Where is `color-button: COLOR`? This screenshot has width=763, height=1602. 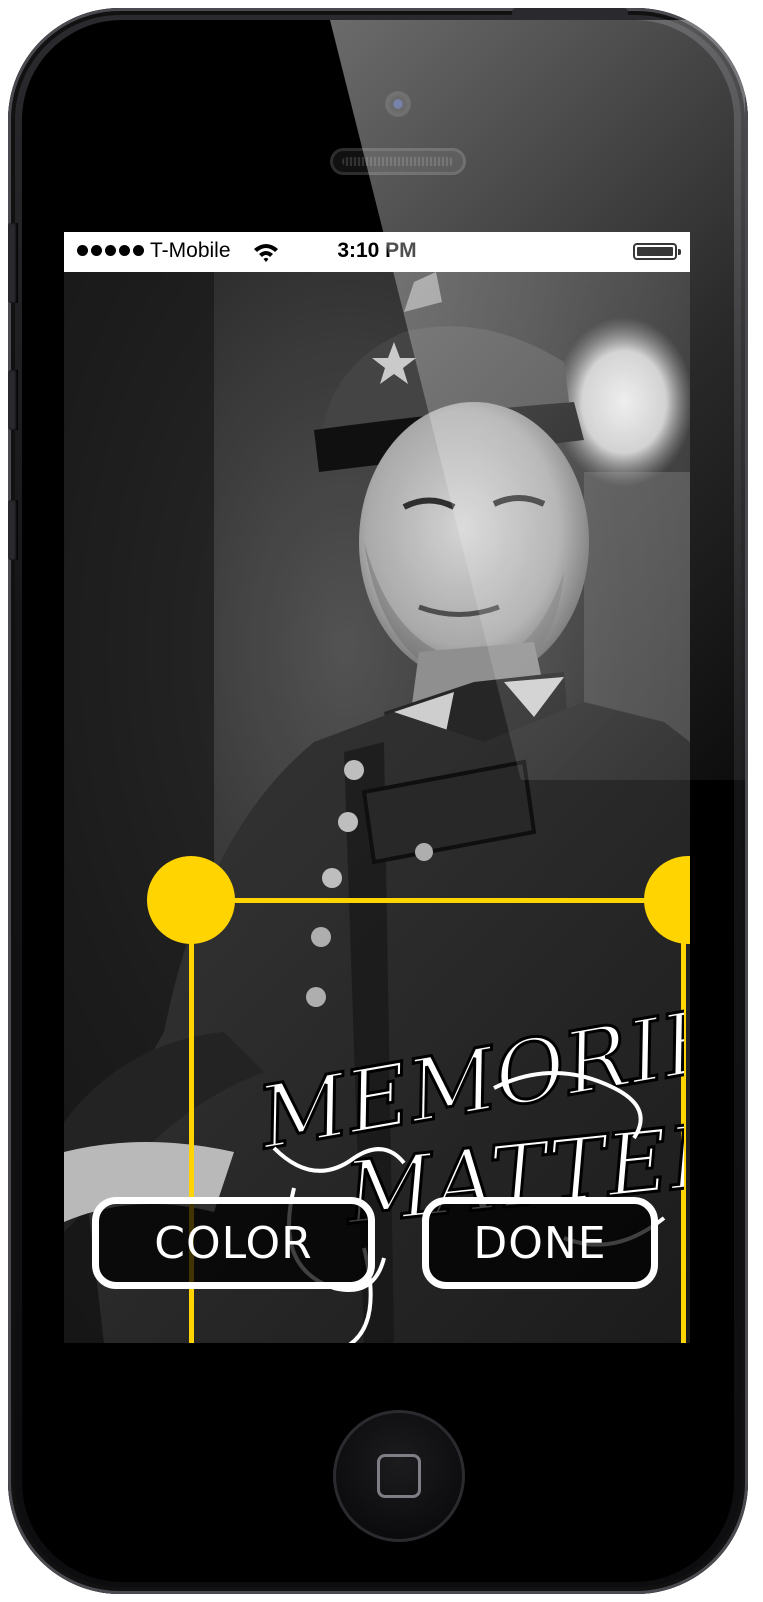 color-button: COLOR is located at coordinates (233, 1243).